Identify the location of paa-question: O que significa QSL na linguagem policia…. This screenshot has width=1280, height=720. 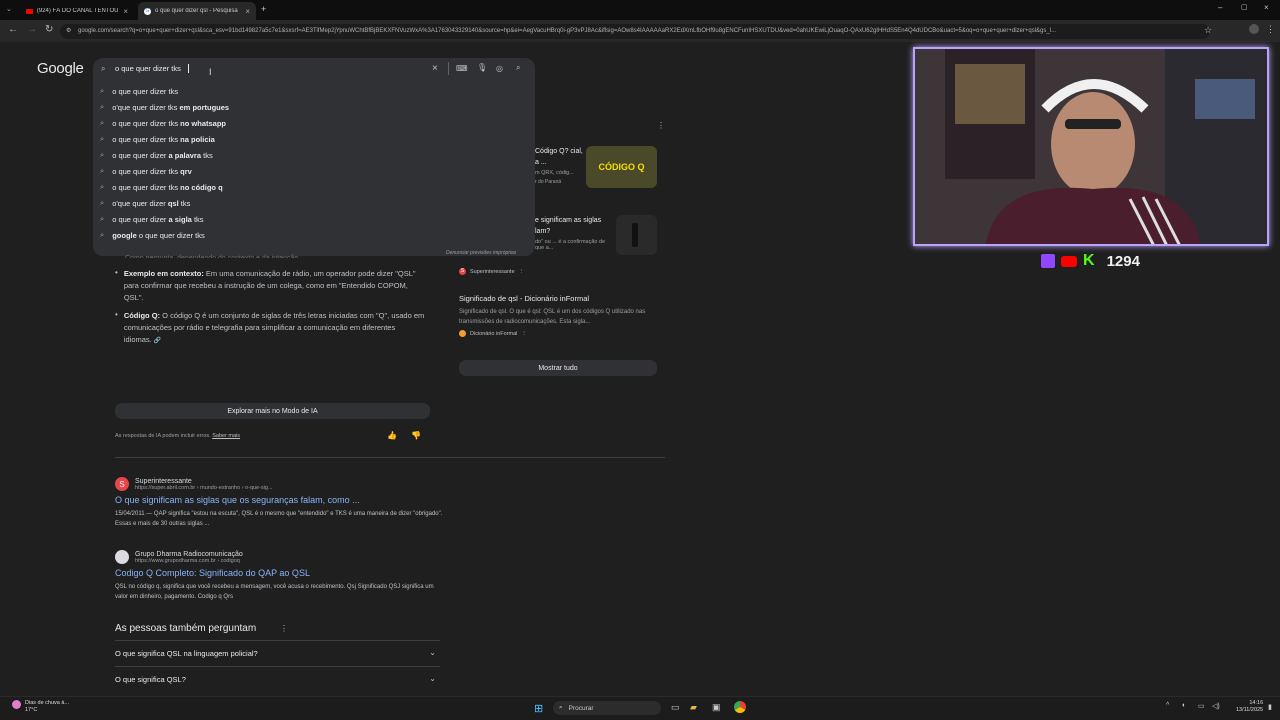
(277, 649).